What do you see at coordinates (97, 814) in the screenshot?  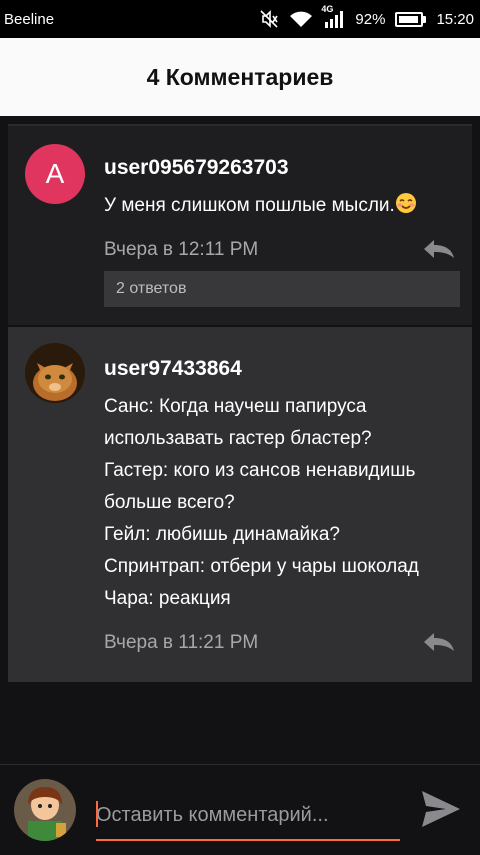 I see `text-caret` at bounding box center [97, 814].